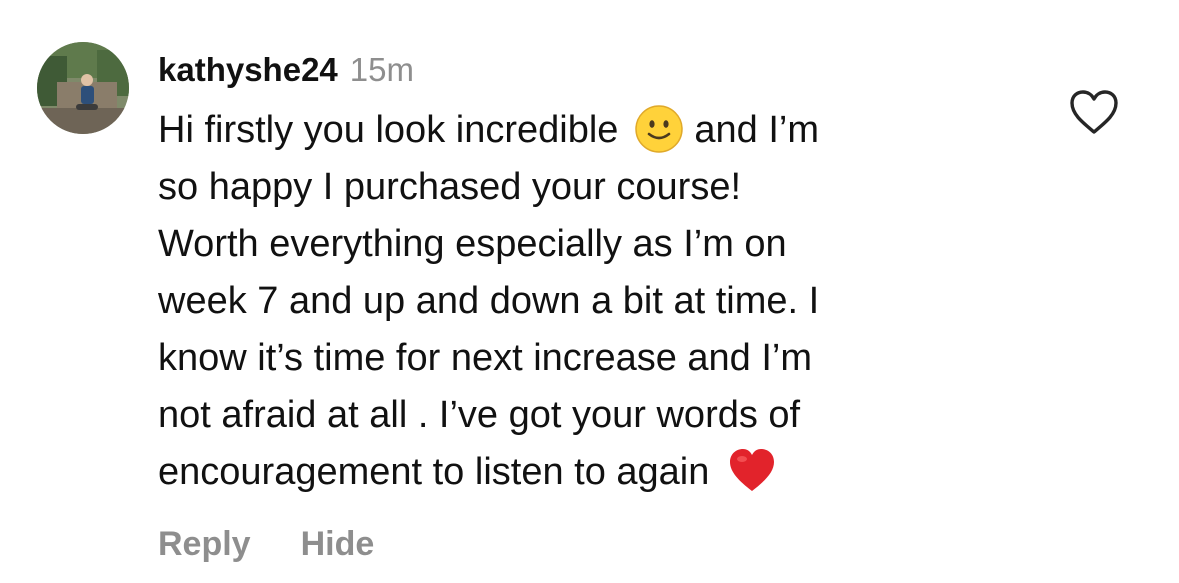 The image size is (1179, 583). What do you see at coordinates (450, 187) in the screenshot?
I see `comment-line: so happy I purchased your course!` at bounding box center [450, 187].